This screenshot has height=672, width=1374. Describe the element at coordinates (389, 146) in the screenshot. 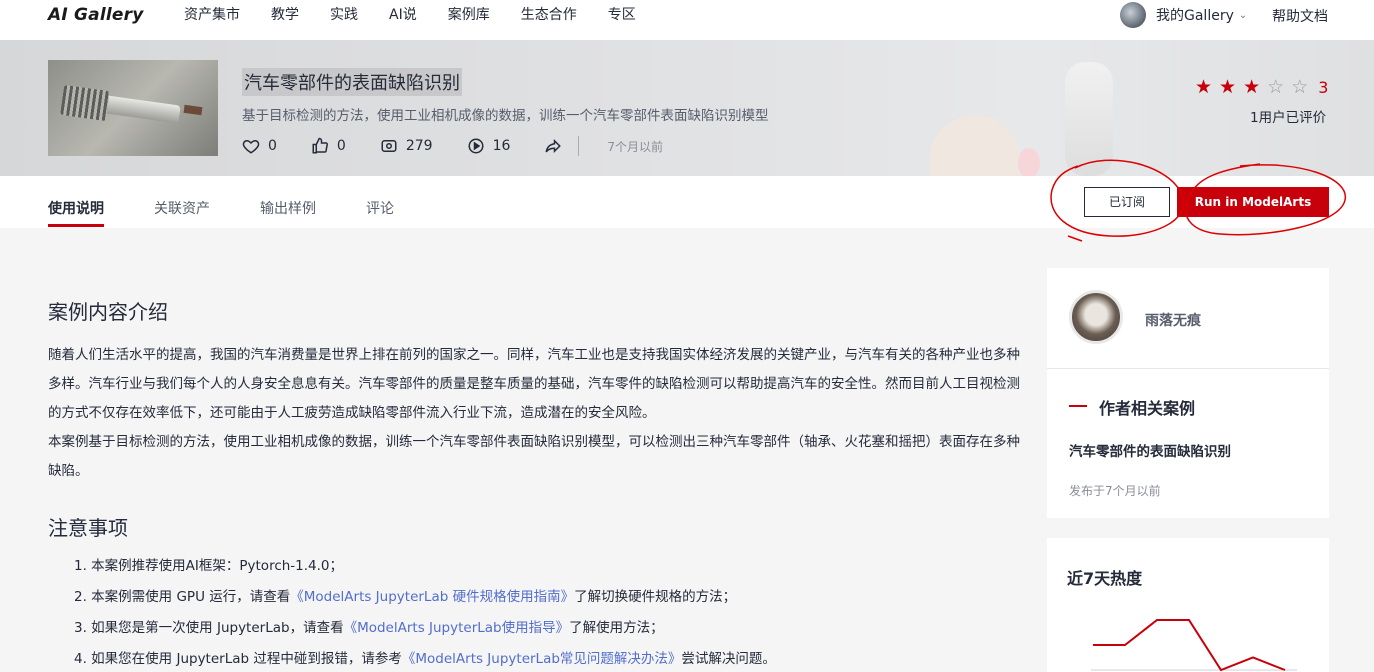

I see `eye-icon` at that location.